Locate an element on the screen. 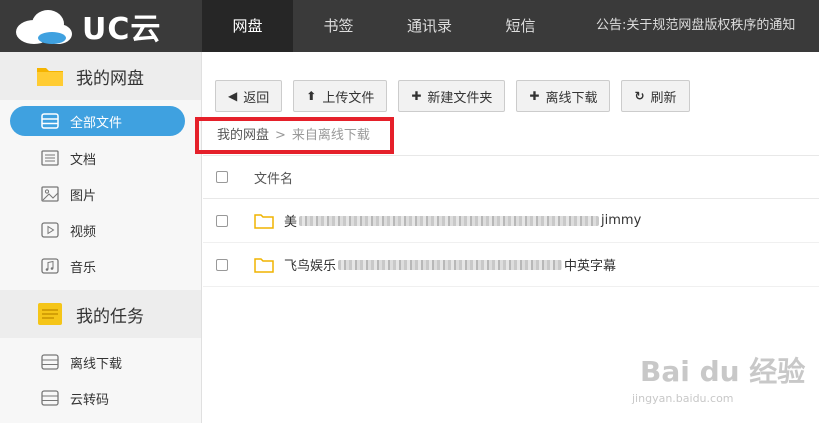 This screenshot has height=423, width=819. file-name: 飞鸟娱乐 中英字幕 is located at coordinates (450, 264).